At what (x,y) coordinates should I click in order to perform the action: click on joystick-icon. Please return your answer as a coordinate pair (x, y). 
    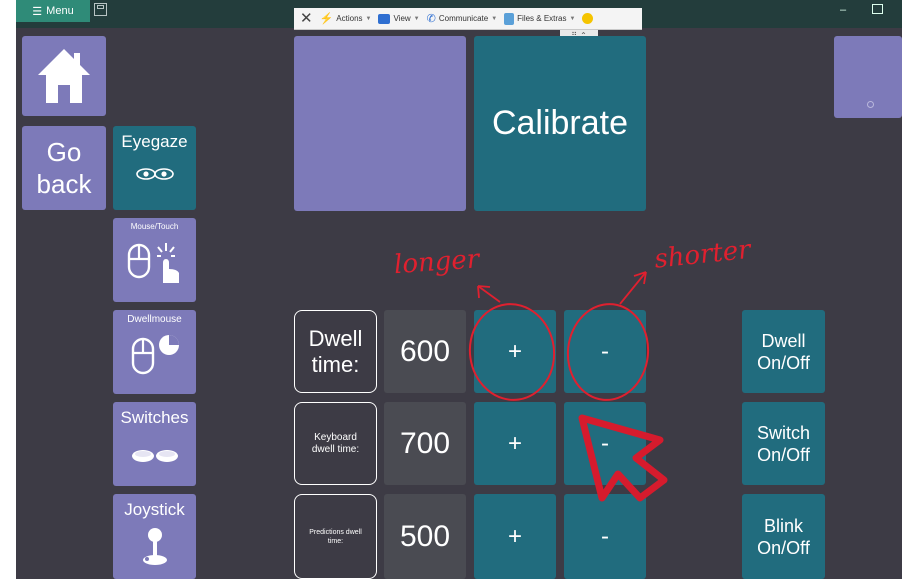
    Looking at the image, I should click on (154, 546).